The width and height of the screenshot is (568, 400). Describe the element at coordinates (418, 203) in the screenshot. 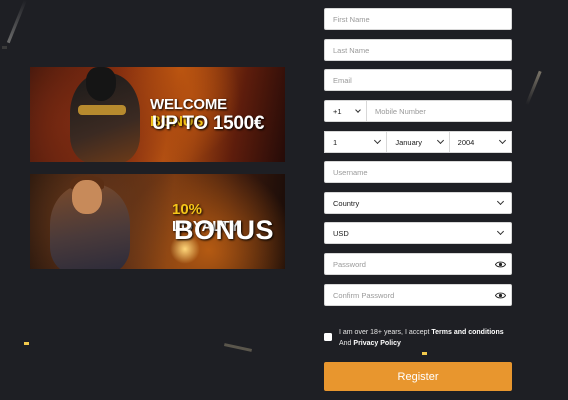

I see `country-select: Country` at that location.